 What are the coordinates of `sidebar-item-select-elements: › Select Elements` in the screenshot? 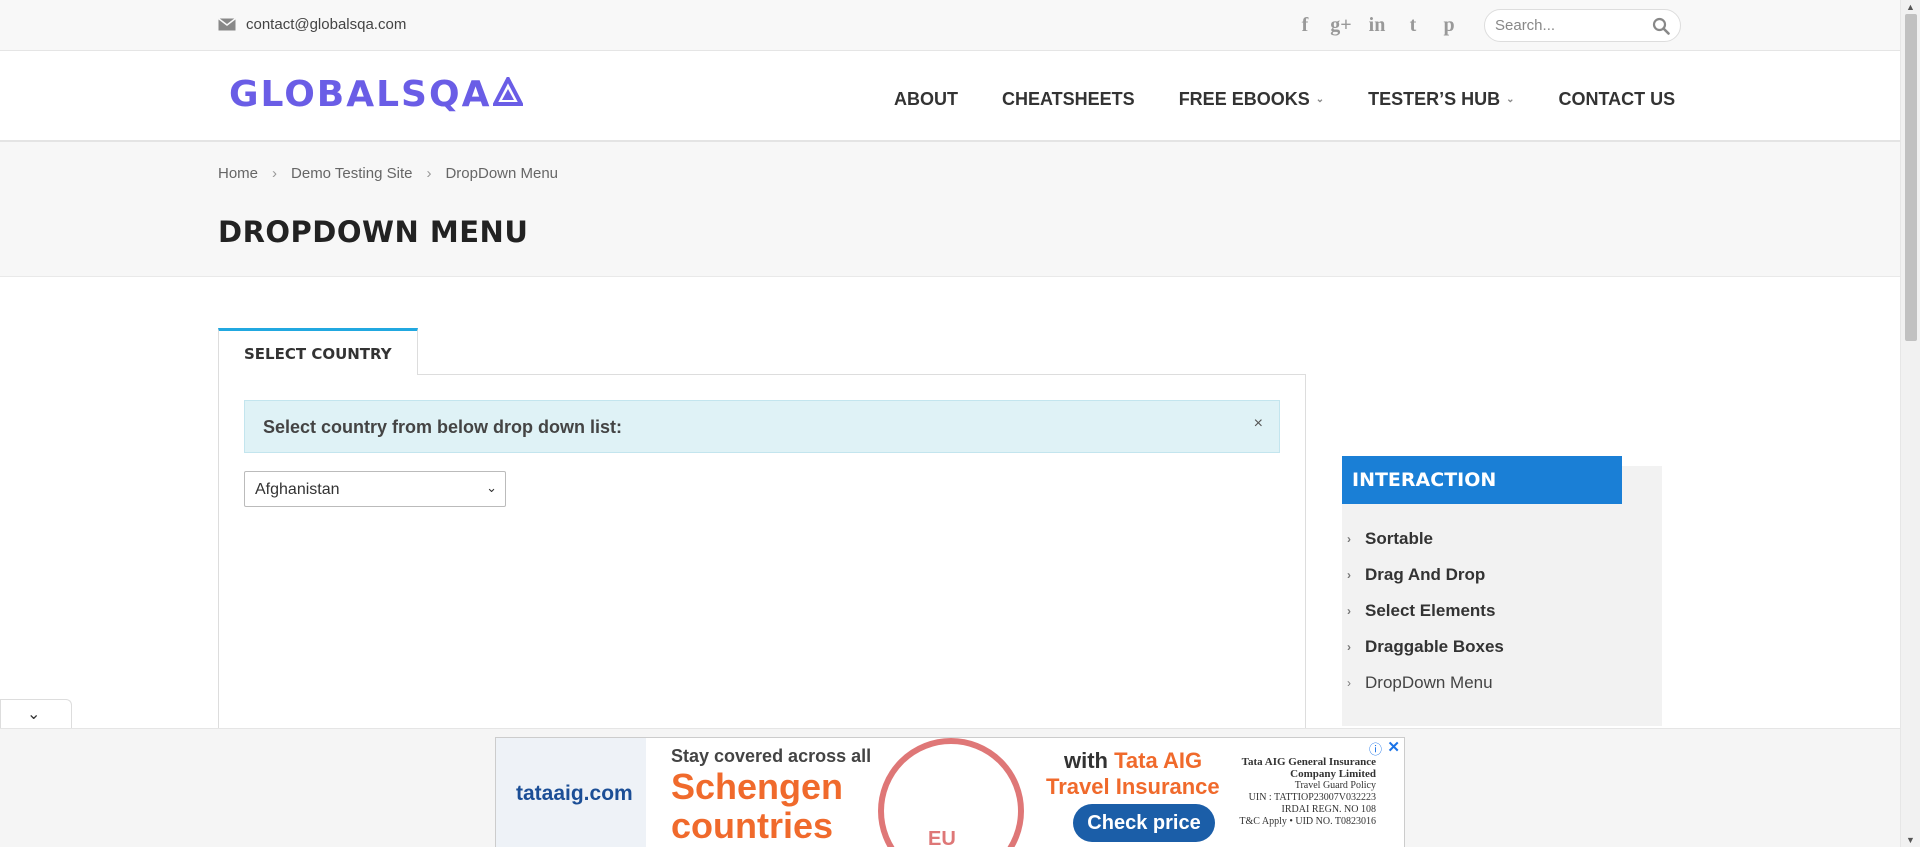 It's located at (1423, 611).